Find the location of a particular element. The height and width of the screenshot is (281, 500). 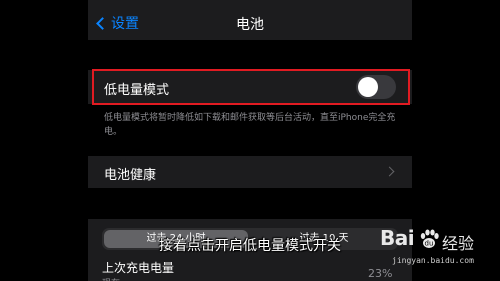

watermark-logo-text: Bai is located at coordinates (397, 238).